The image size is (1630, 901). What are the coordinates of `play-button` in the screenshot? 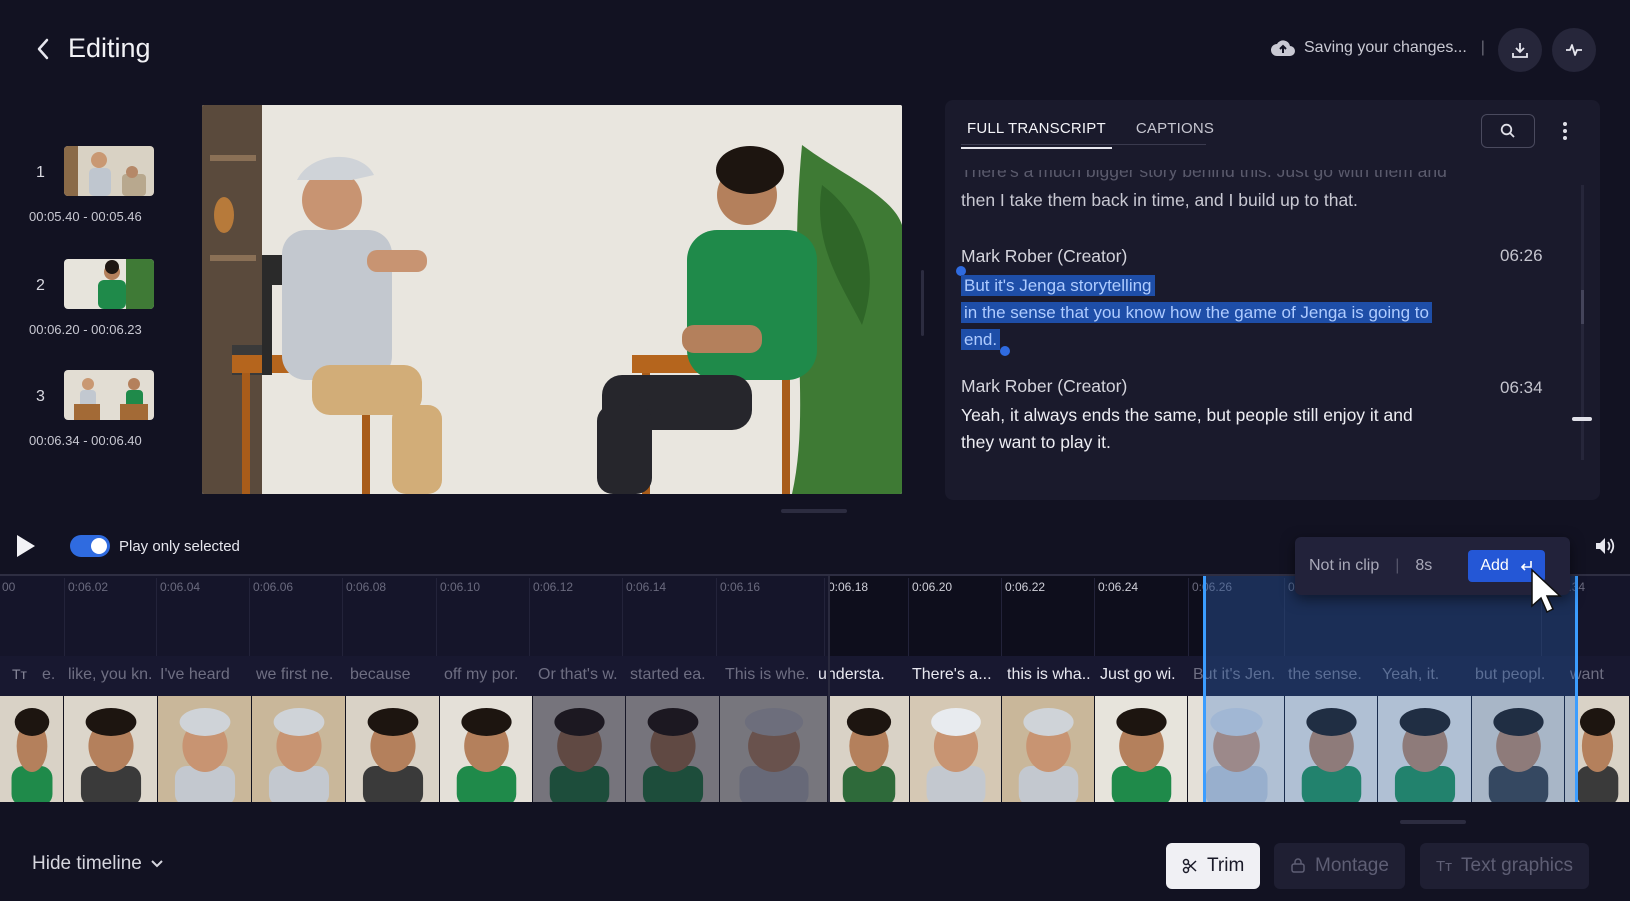 It's located at (26, 546).